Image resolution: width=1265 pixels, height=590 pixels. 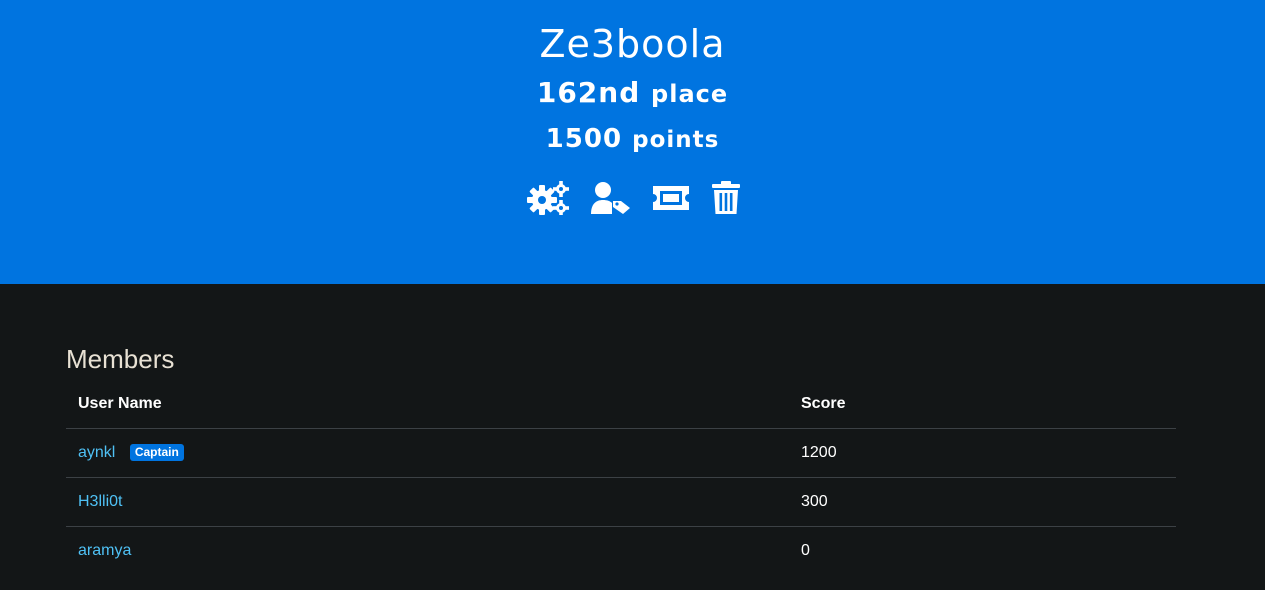 What do you see at coordinates (676, 140) in the screenshot?
I see `team-points-suffix: points` at bounding box center [676, 140].